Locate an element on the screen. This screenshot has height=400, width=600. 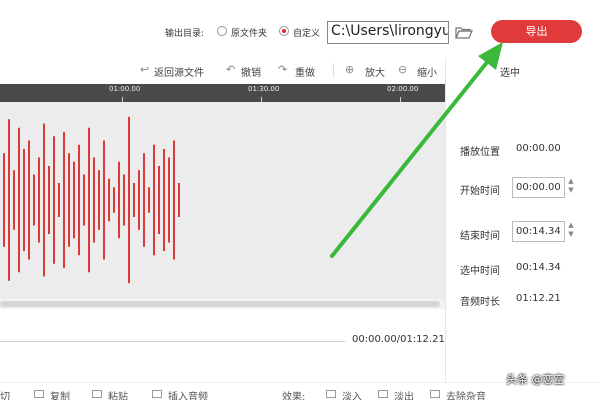
zoom-out-icon: ⊖ is located at coordinates (403, 69).